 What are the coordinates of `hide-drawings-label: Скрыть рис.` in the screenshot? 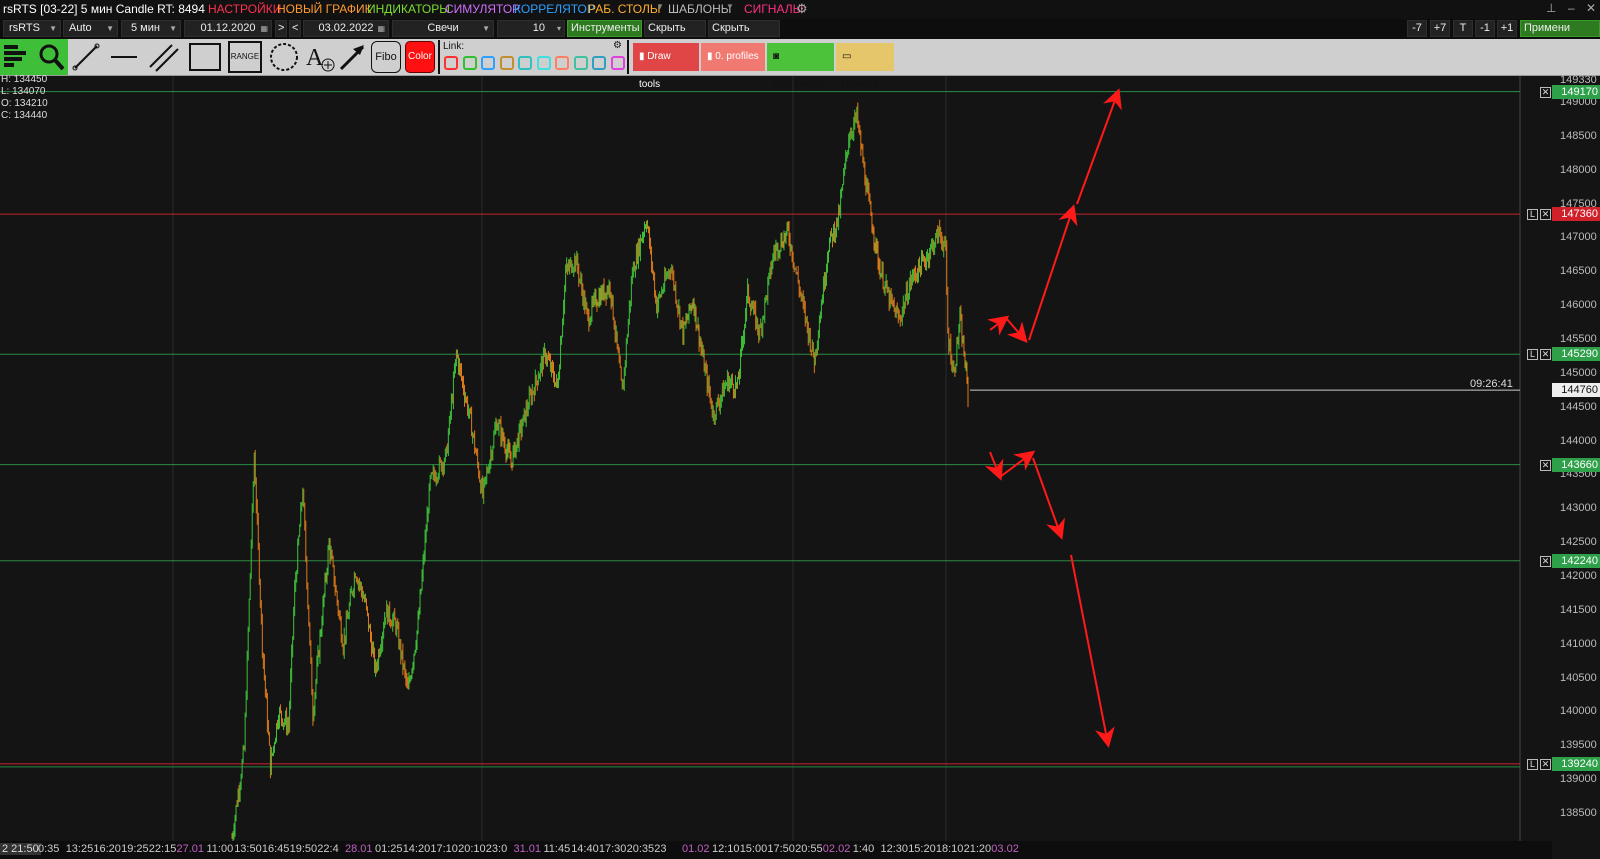 It's located at (667, 28).